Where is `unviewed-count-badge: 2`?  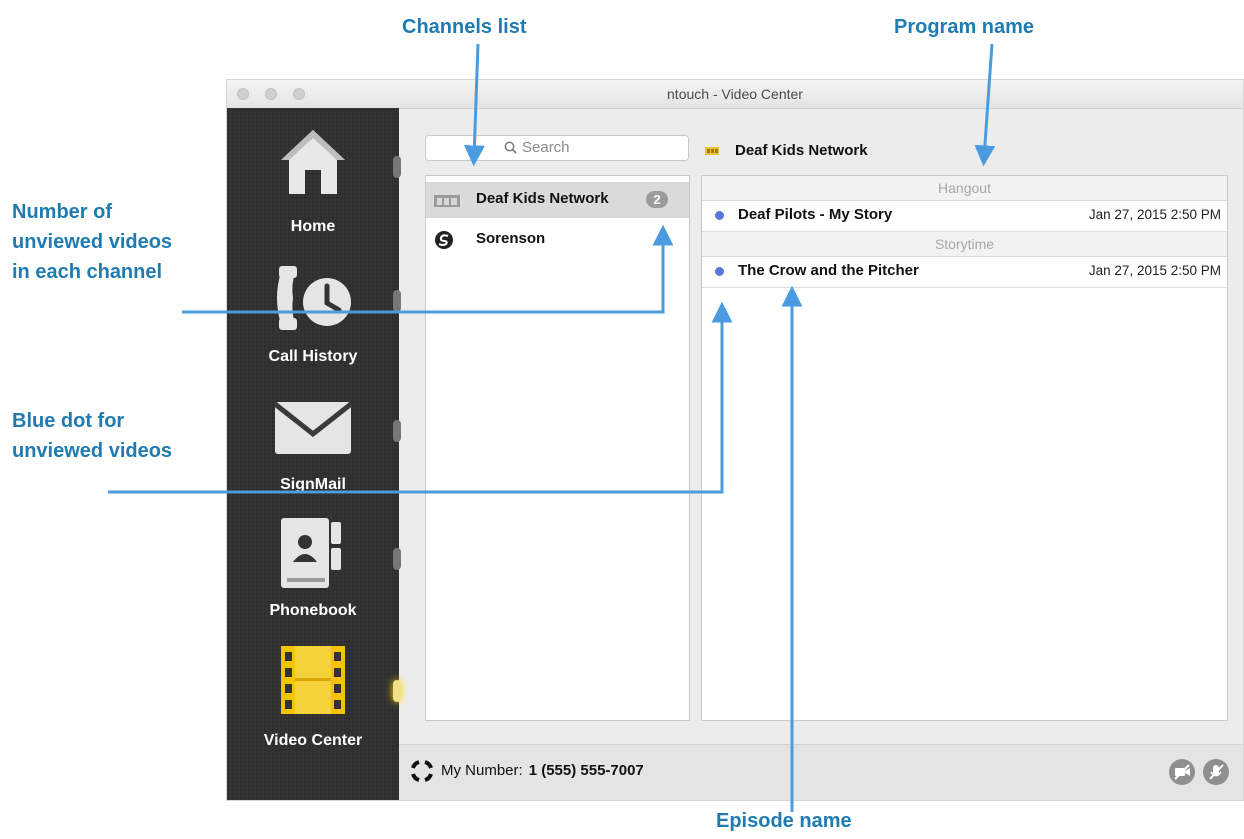 unviewed-count-badge: 2 is located at coordinates (657, 199).